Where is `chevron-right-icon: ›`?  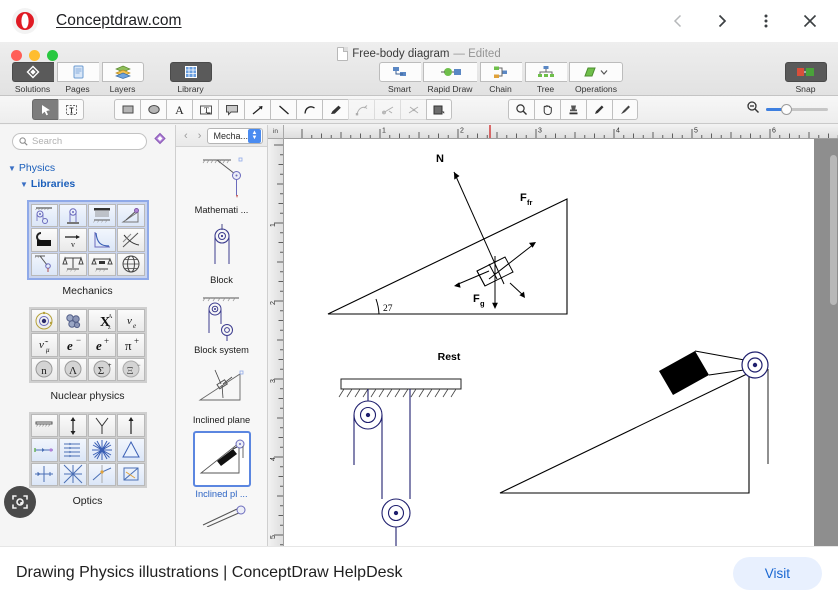 chevron-right-icon: › is located at coordinates (200, 136).